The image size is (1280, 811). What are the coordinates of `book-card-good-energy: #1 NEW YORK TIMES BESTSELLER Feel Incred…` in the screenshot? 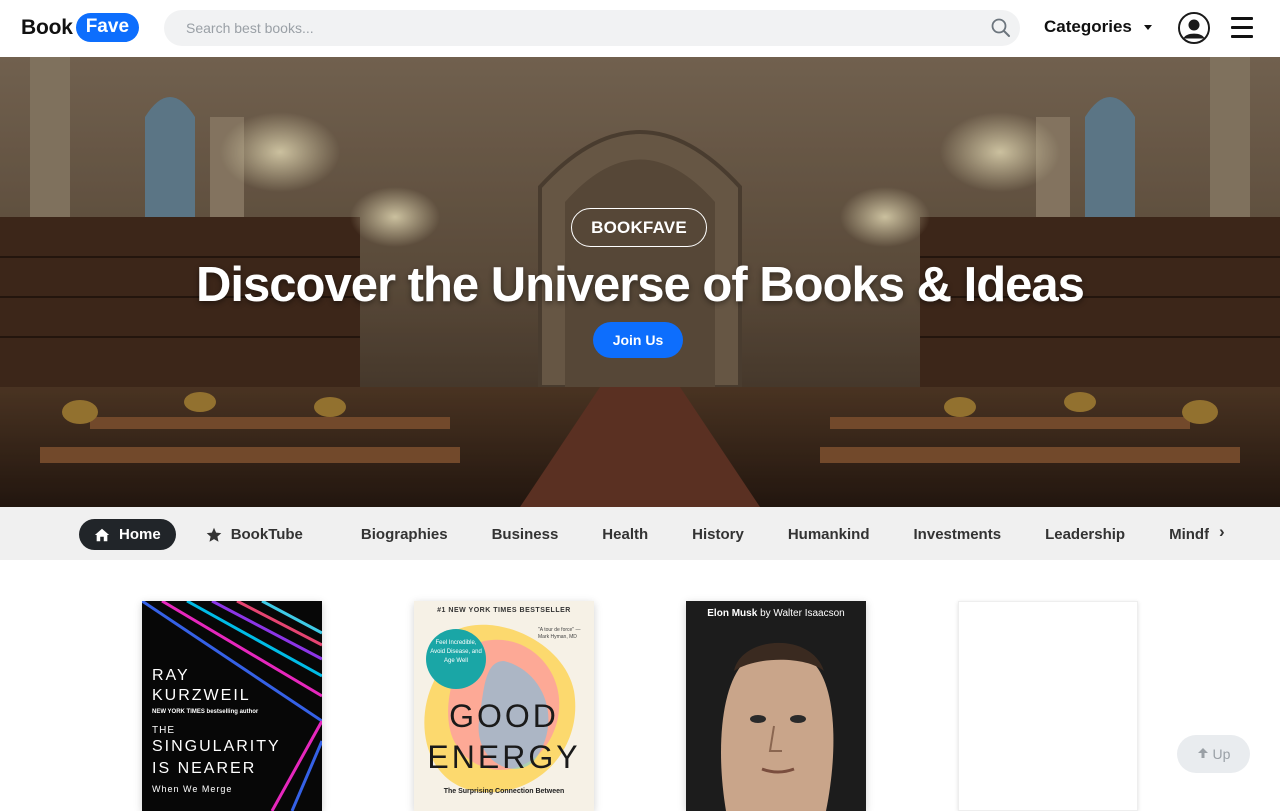 It's located at (504, 706).